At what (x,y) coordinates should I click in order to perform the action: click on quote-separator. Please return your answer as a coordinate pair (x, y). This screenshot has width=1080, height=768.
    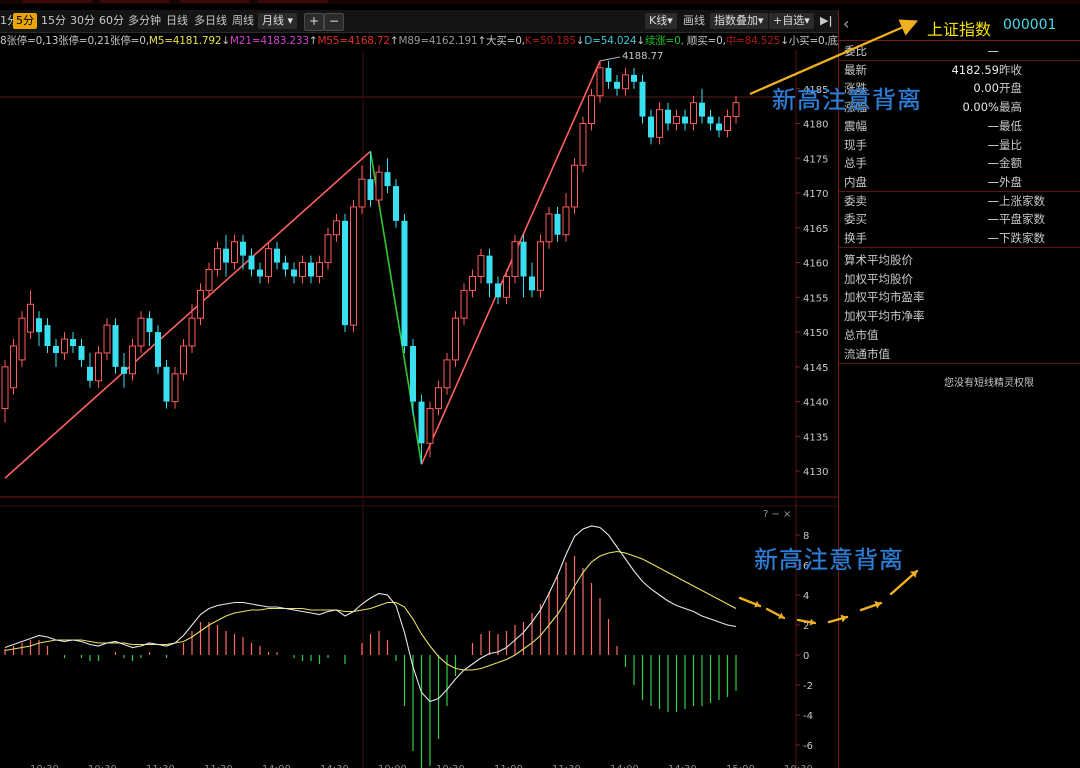
    Looking at the image, I should click on (959, 363).